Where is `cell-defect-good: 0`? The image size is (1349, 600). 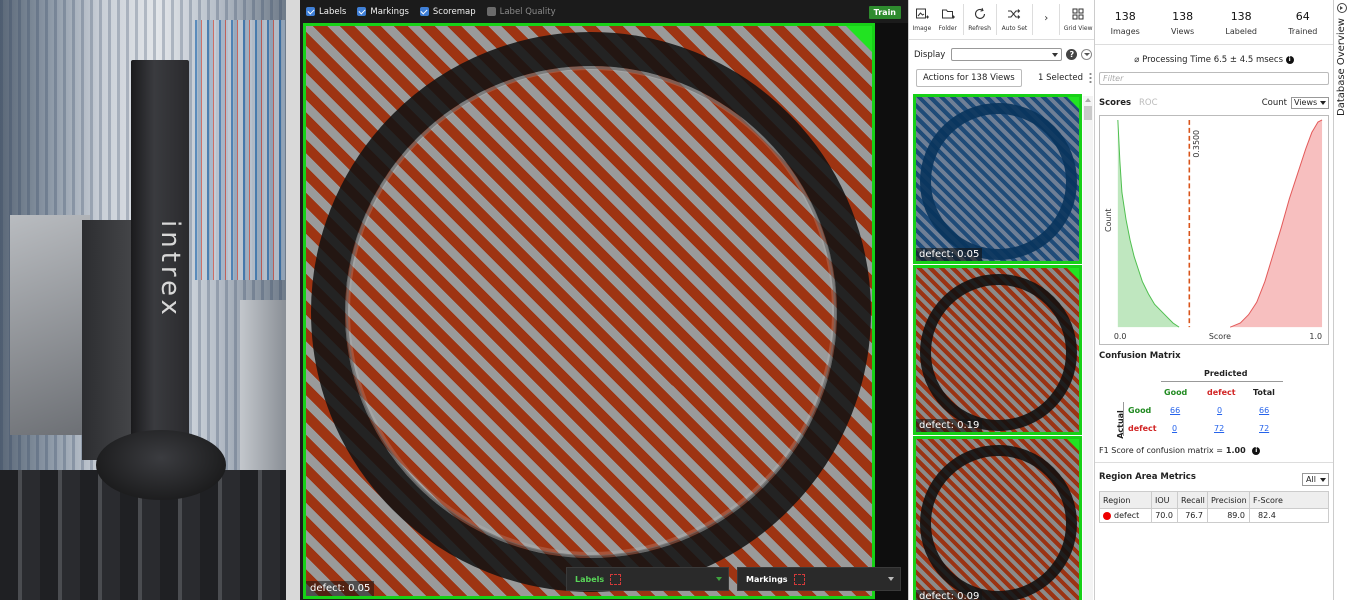 cell-defect-good: 0 is located at coordinates (1174, 428).